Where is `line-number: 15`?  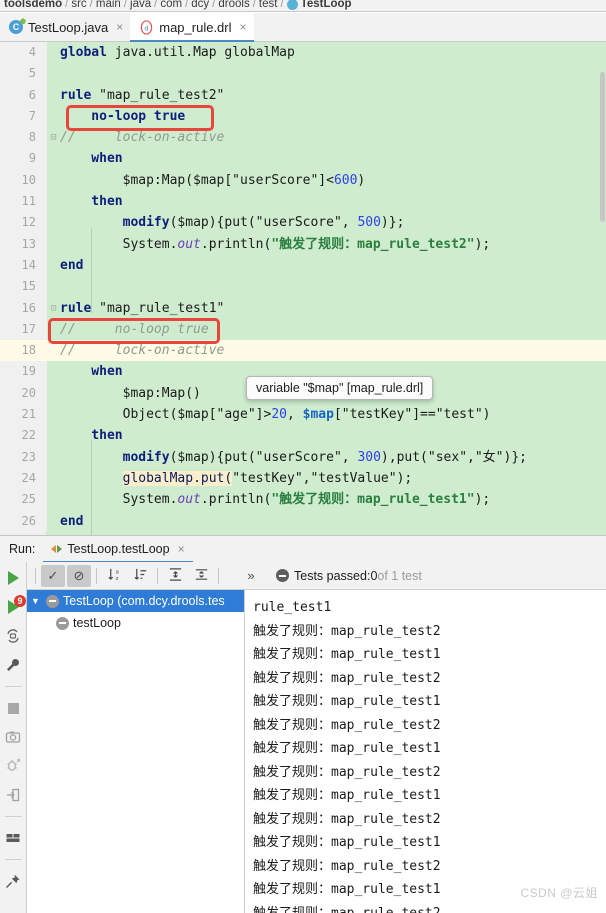 line-number: 15 is located at coordinates (23, 287).